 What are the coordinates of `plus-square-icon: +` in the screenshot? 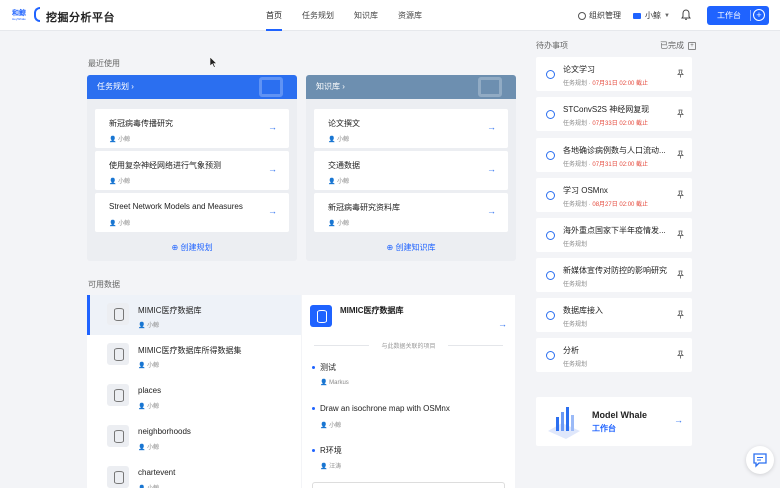 It's located at (692, 45).